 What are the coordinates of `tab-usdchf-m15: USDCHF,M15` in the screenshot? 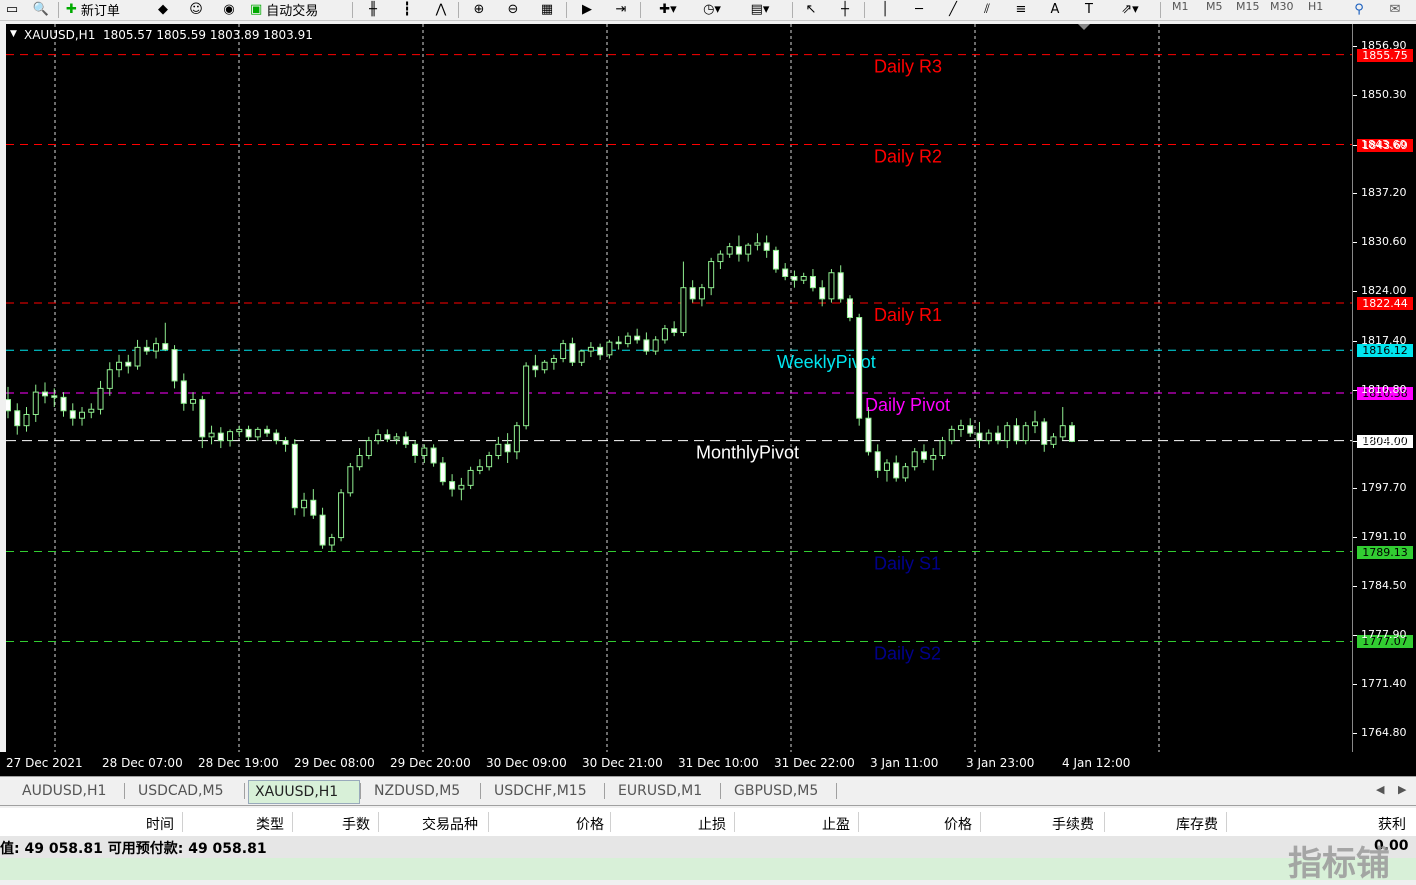 It's located at (540, 791).